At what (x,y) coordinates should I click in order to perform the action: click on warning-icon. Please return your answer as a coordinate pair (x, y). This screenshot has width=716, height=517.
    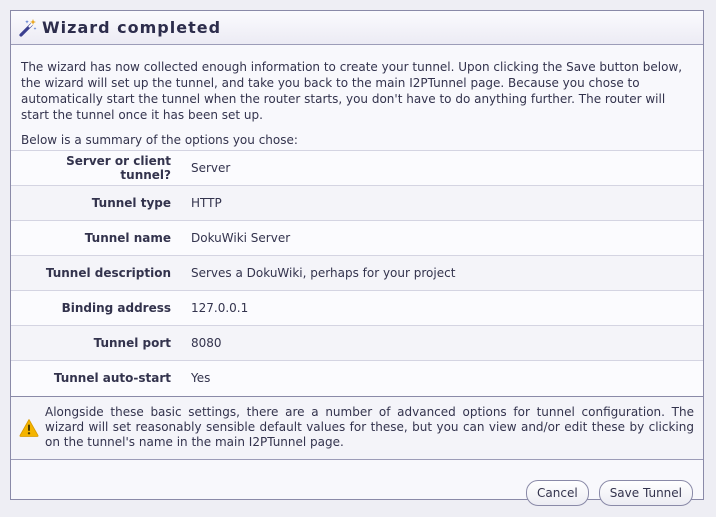
    Looking at the image, I should click on (29, 428).